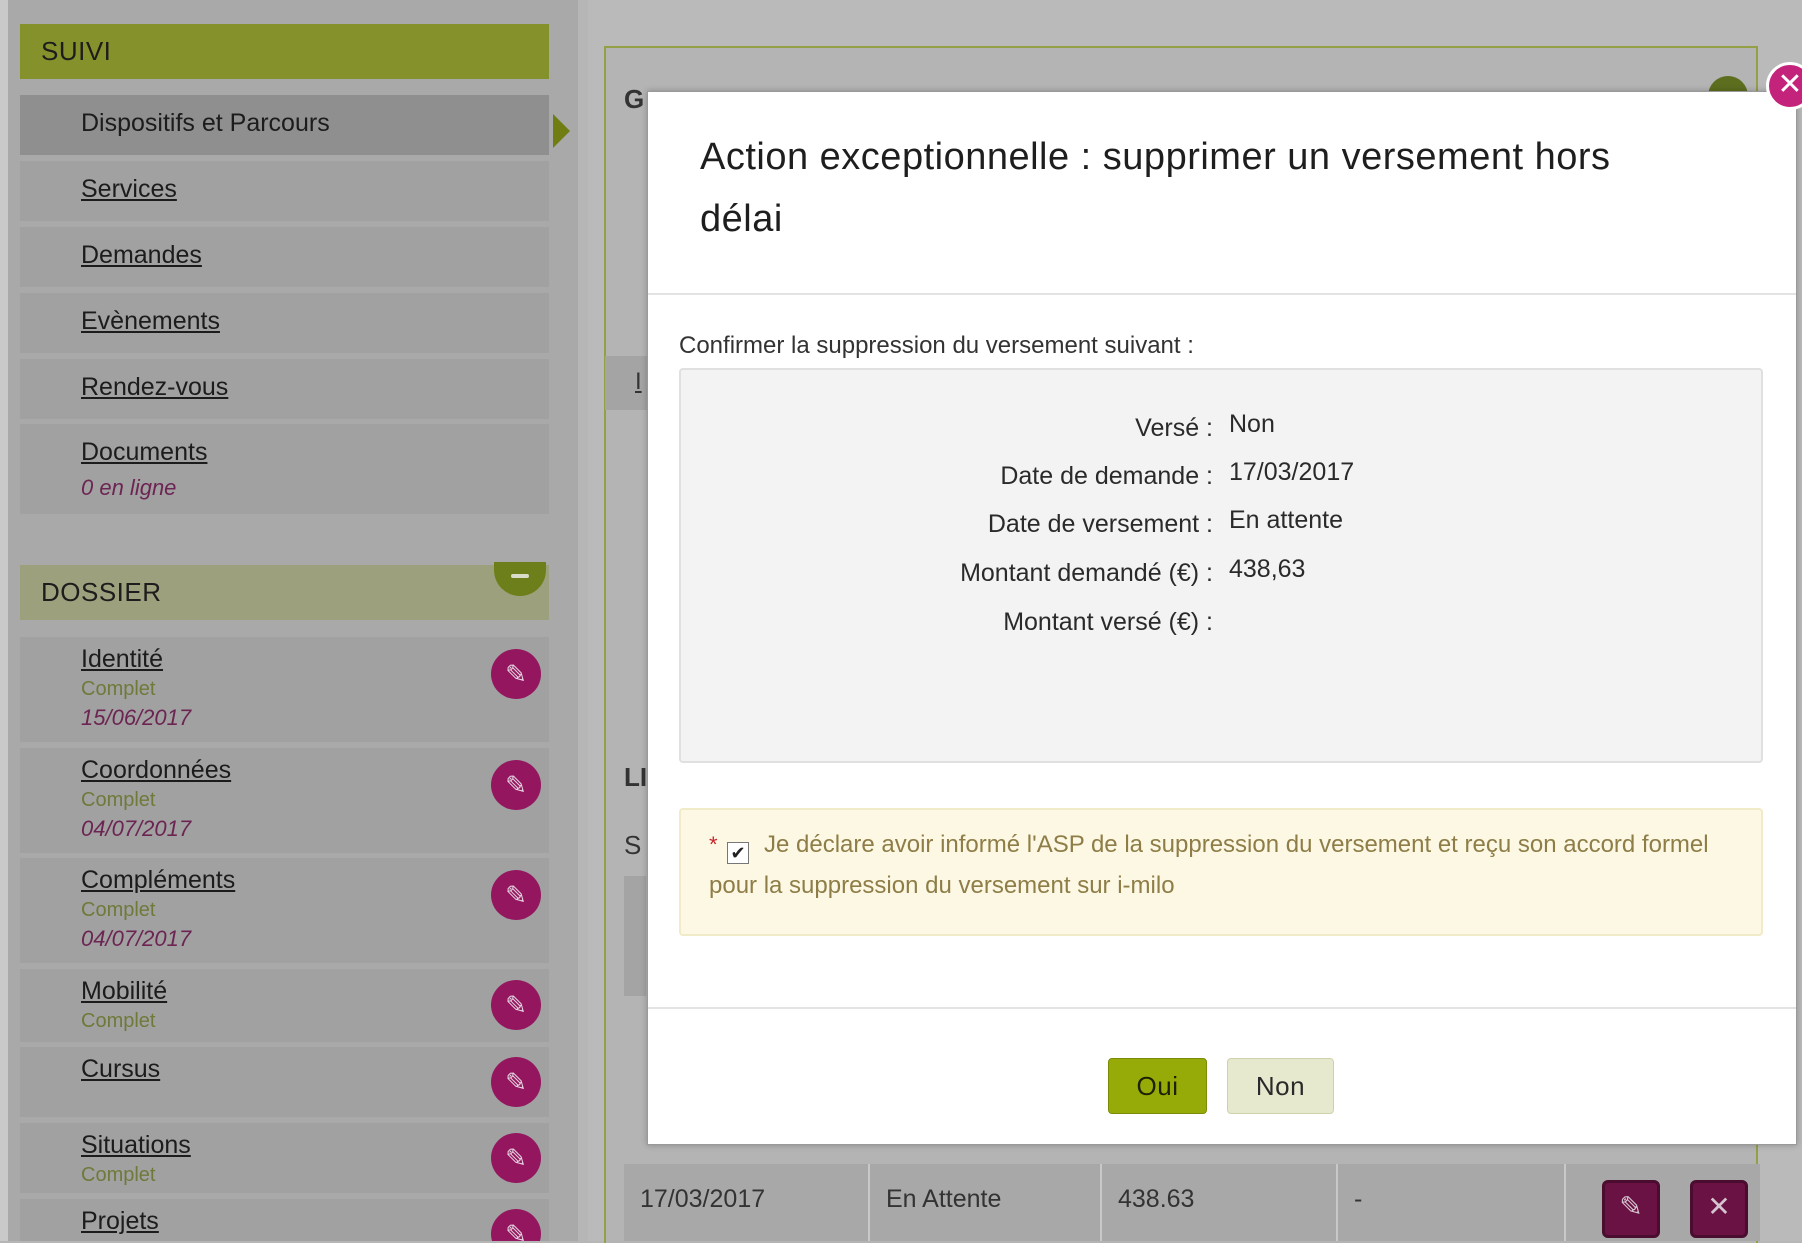 Image resolution: width=1802 pixels, height=1243 pixels. I want to click on dossier-item-label: Mobilité, so click(315, 987).